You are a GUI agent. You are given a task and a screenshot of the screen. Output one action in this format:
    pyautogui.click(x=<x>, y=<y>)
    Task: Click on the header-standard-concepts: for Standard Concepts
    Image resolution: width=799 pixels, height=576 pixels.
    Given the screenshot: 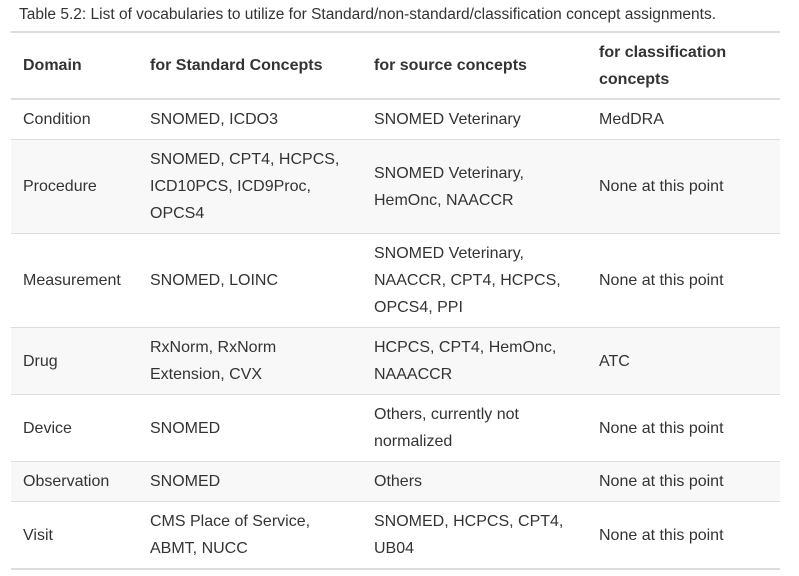 What is the action you would take?
    pyautogui.click(x=236, y=65)
    